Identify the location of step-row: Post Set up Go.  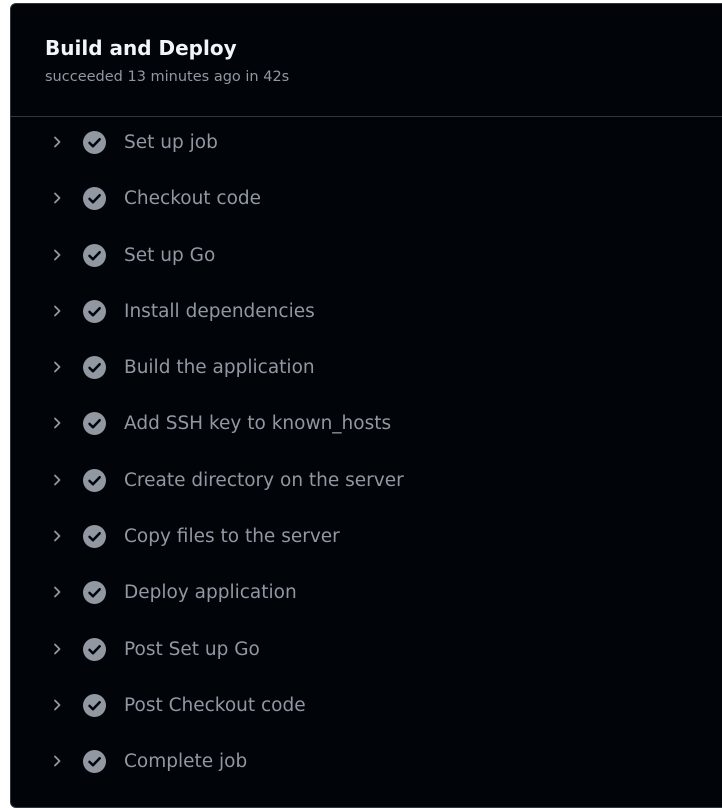
(366, 660).